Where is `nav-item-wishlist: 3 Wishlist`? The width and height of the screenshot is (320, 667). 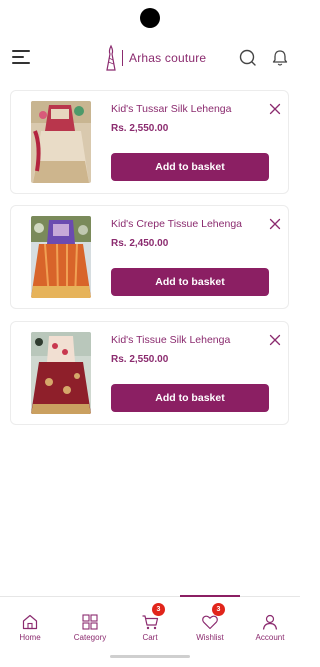
nav-item-wishlist: 3 Wishlist is located at coordinates (210, 622).